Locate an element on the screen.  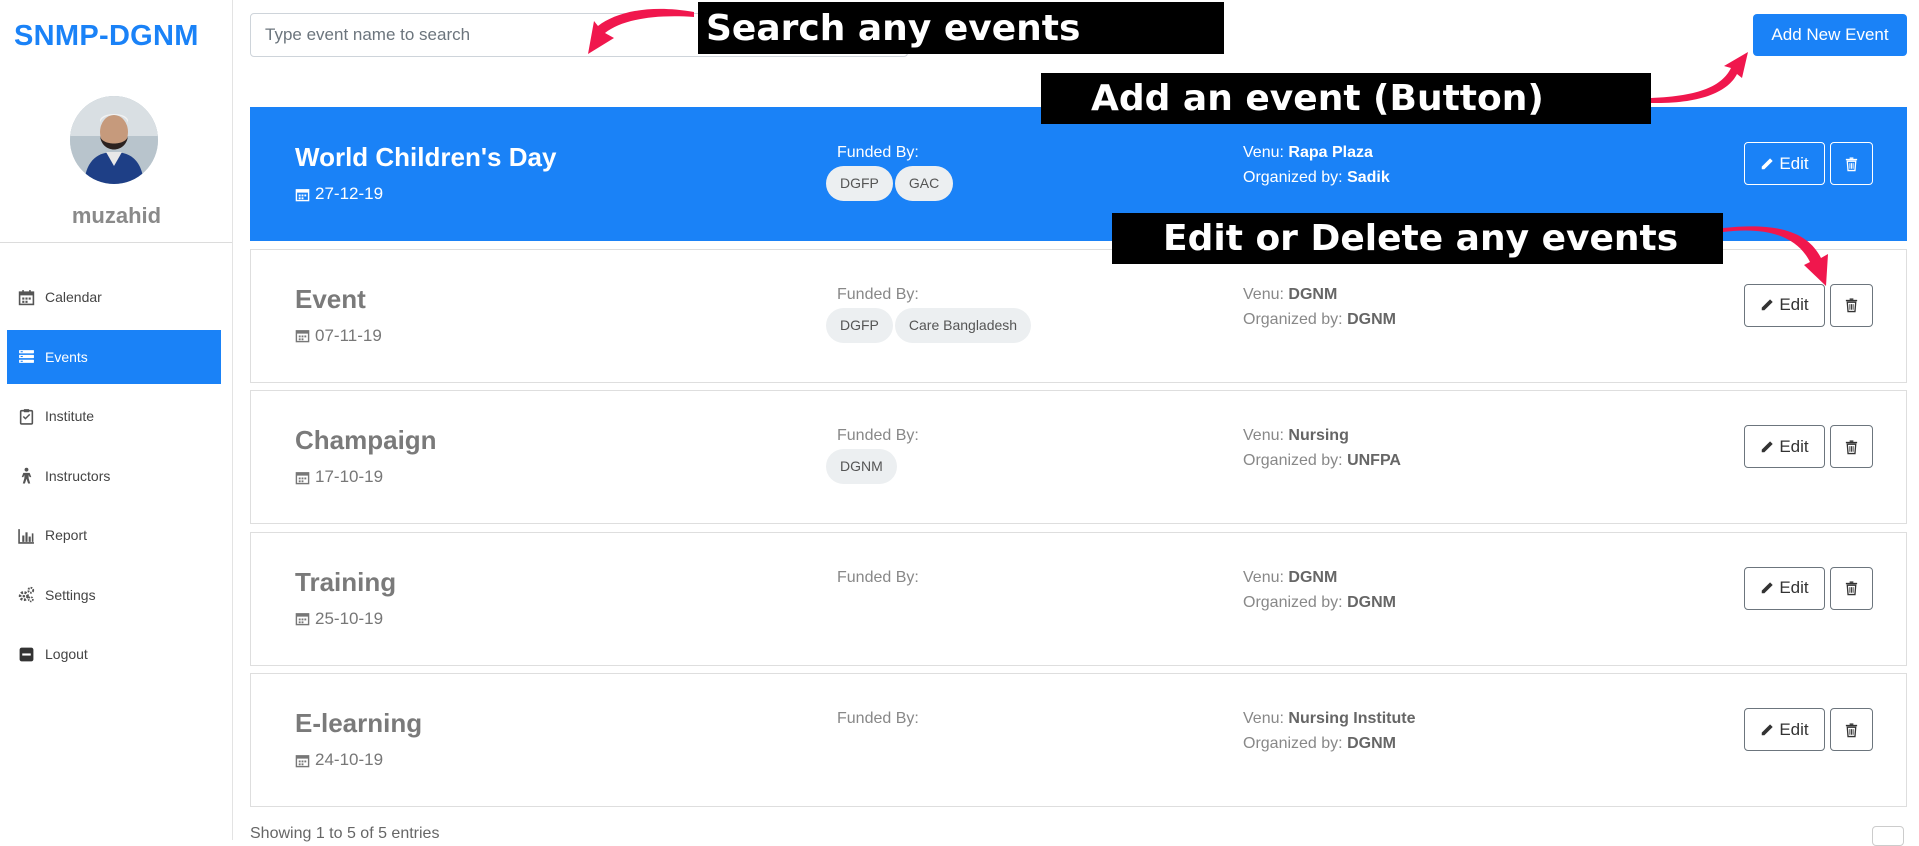
clipboard-icon is located at coordinates (26, 416).